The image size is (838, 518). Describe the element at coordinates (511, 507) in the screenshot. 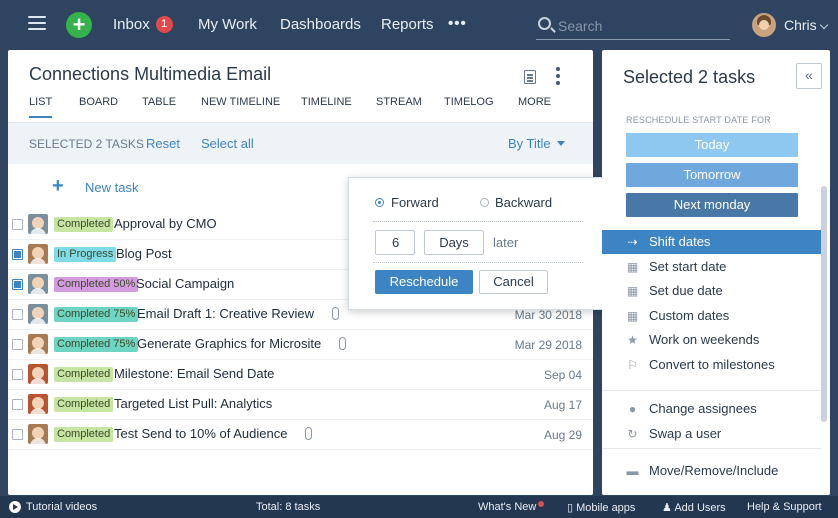

I see `whats-new-link: What's New` at that location.